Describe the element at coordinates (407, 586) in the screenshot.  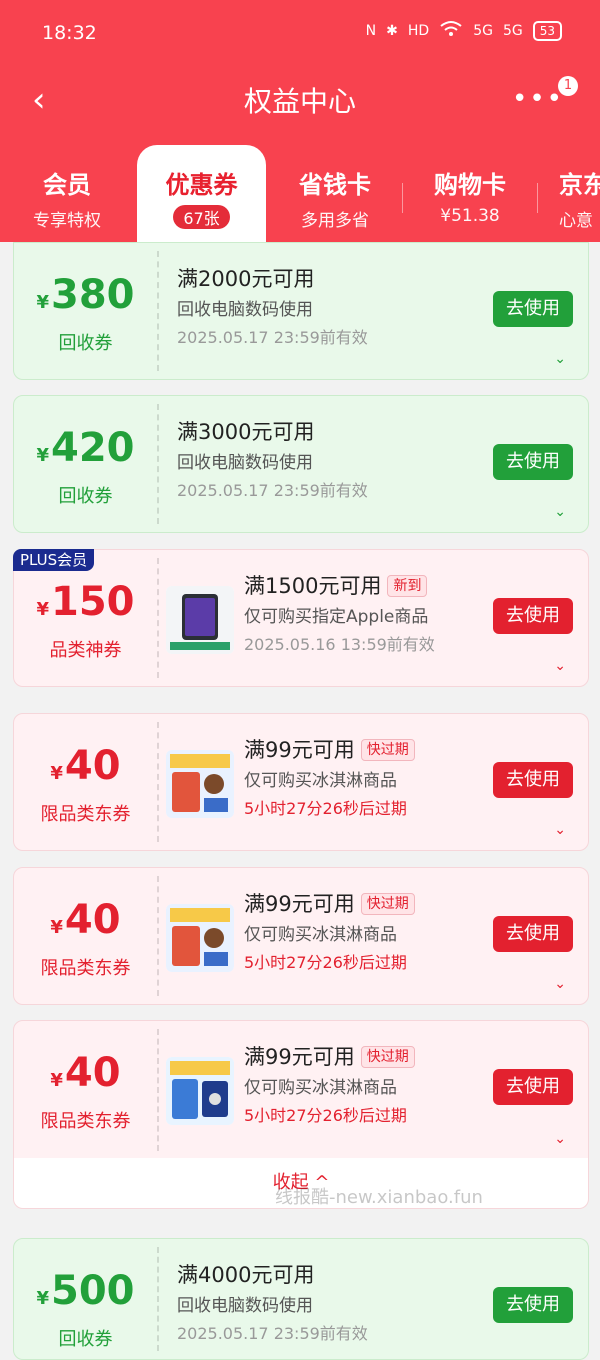
I see `new-tag: 新到` at that location.